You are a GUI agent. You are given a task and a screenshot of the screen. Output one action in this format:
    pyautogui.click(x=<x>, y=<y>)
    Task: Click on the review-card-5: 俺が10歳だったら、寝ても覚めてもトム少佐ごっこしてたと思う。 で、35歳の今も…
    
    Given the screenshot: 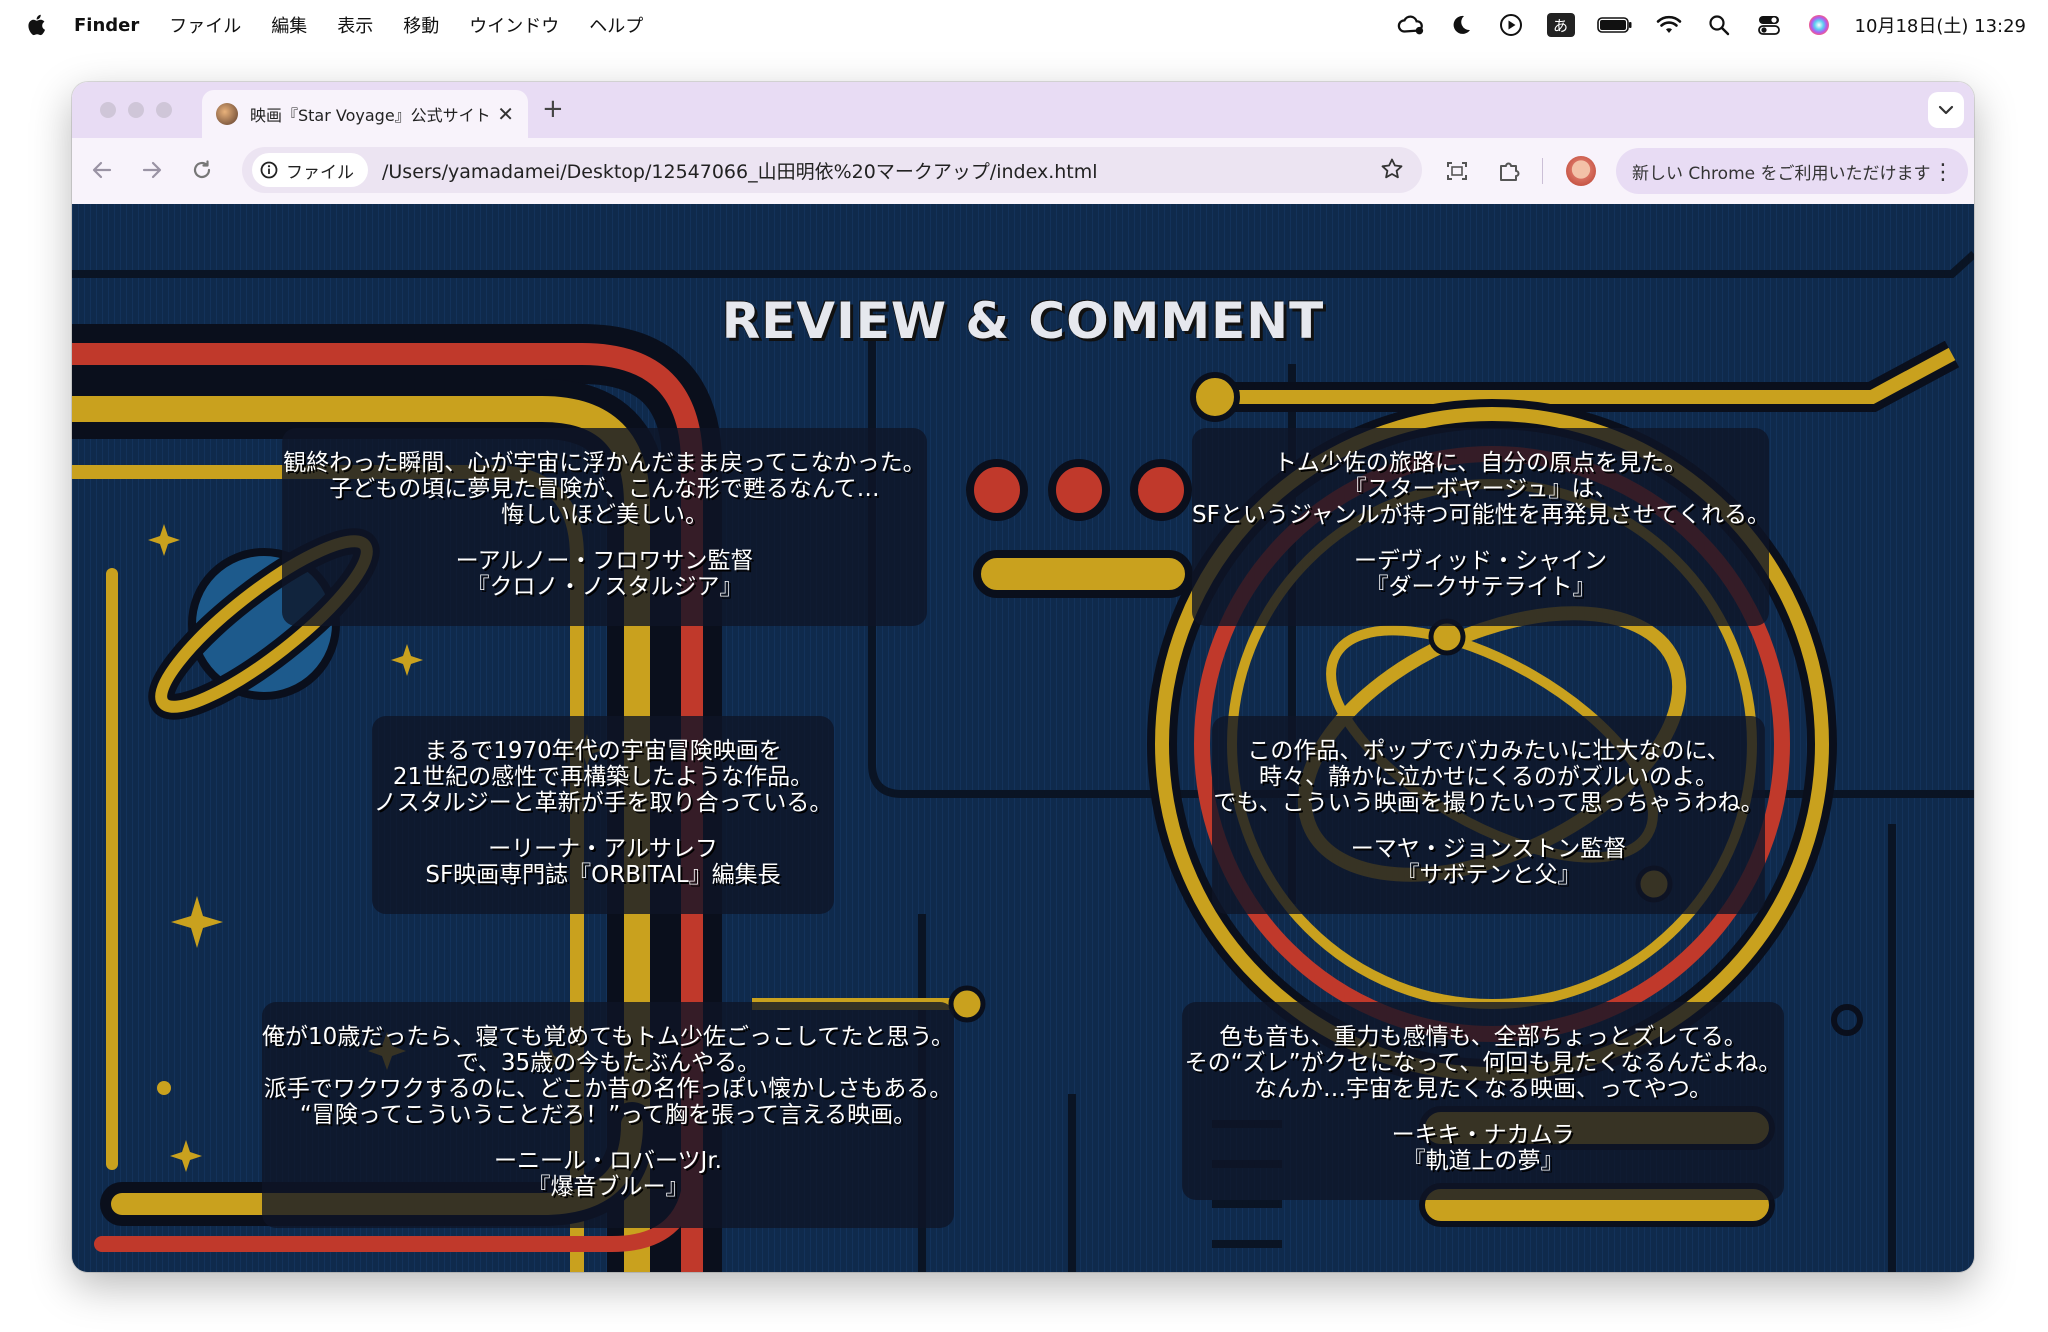 What is the action you would take?
    pyautogui.click(x=608, y=1115)
    